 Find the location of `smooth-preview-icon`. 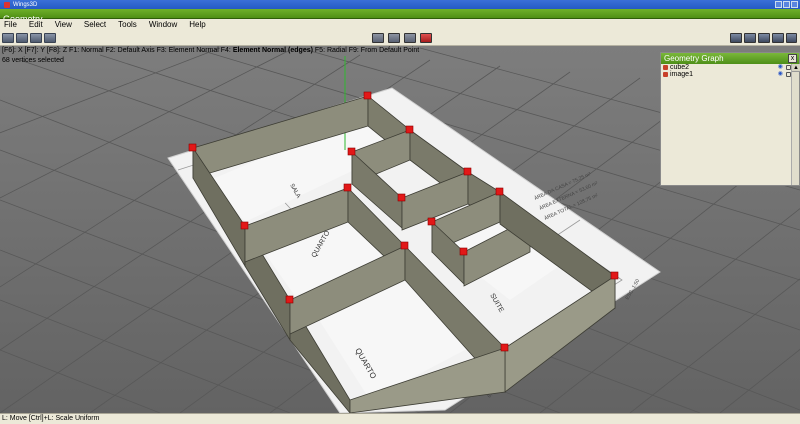

smooth-preview-icon is located at coordinates (778, 38).